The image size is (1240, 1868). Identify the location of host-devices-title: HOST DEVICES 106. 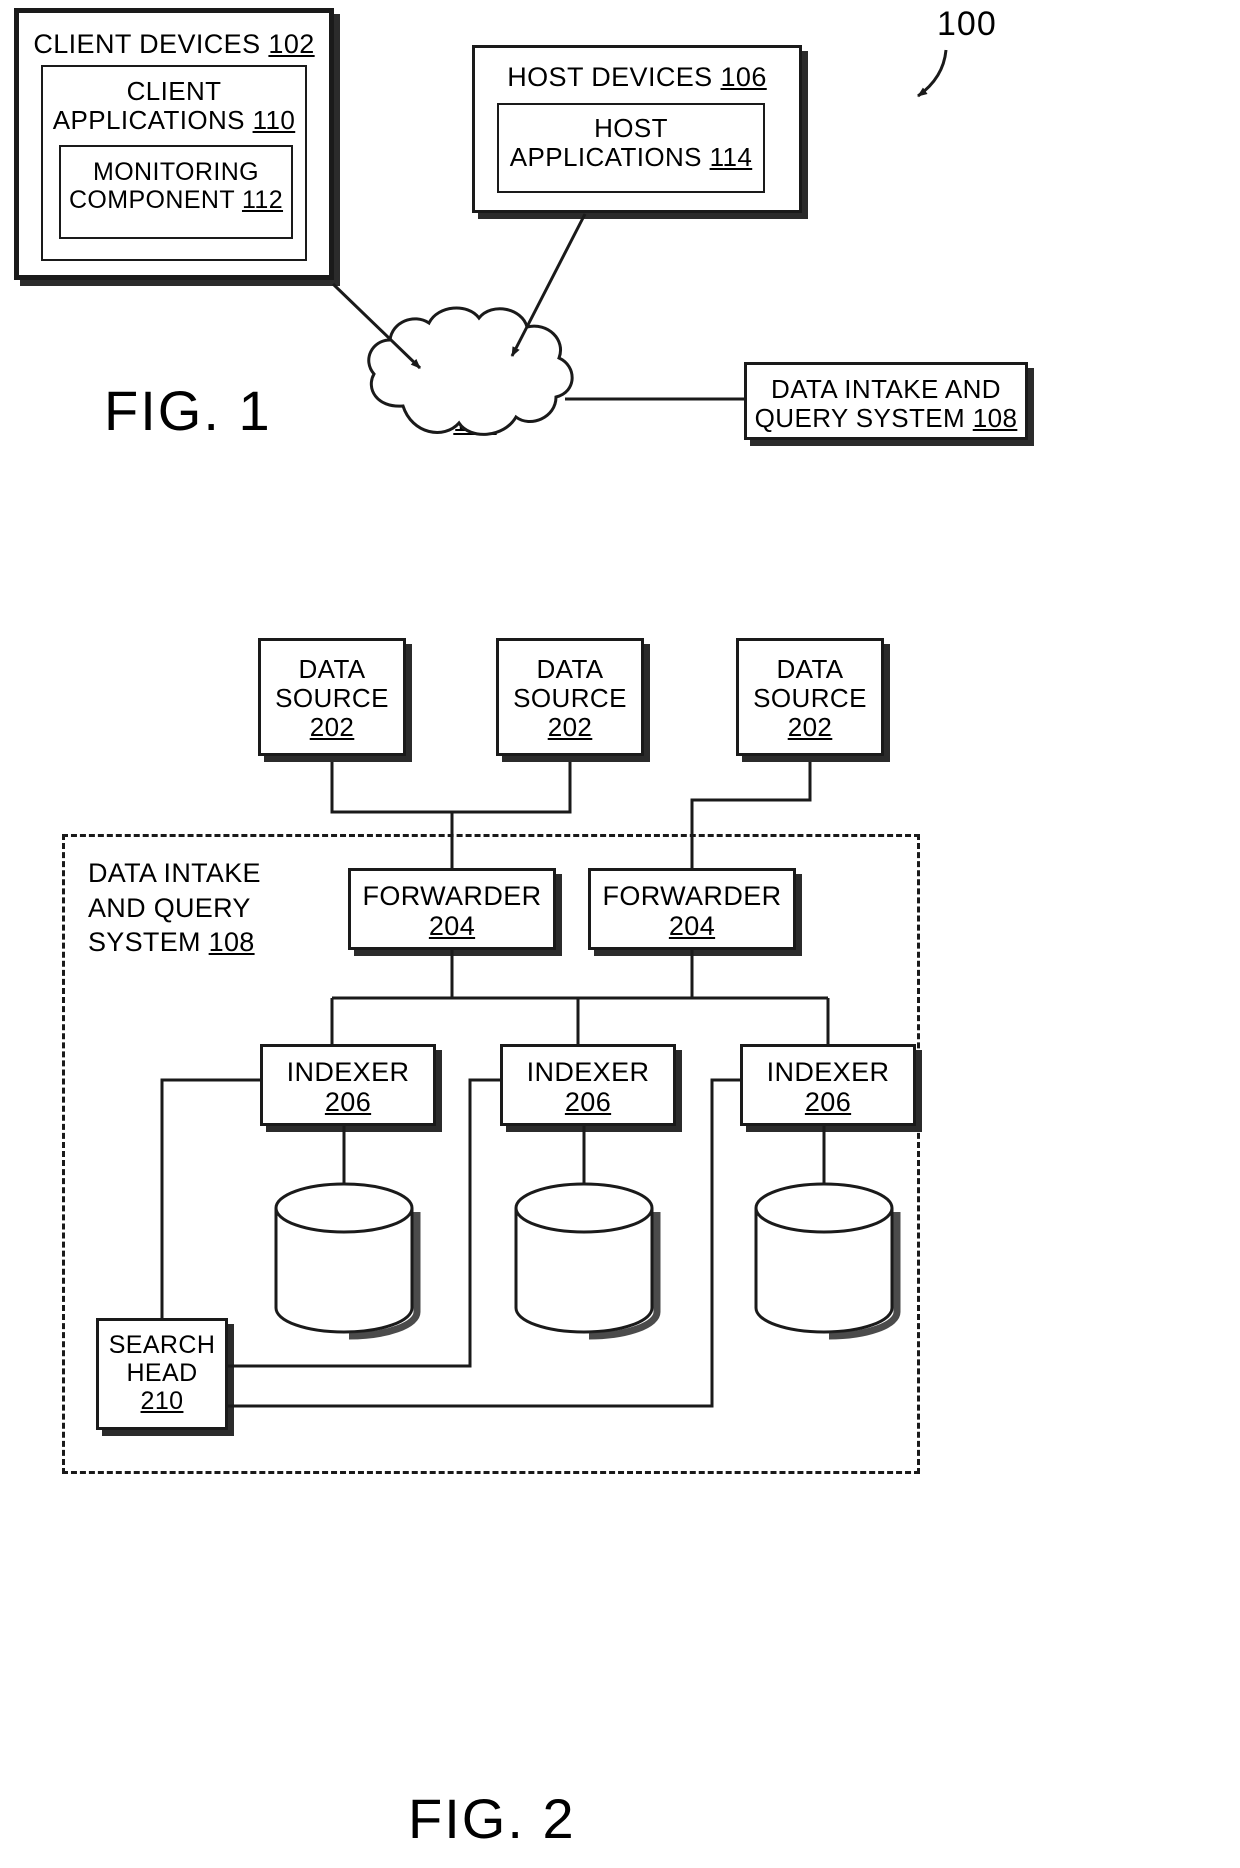
(637, 77).